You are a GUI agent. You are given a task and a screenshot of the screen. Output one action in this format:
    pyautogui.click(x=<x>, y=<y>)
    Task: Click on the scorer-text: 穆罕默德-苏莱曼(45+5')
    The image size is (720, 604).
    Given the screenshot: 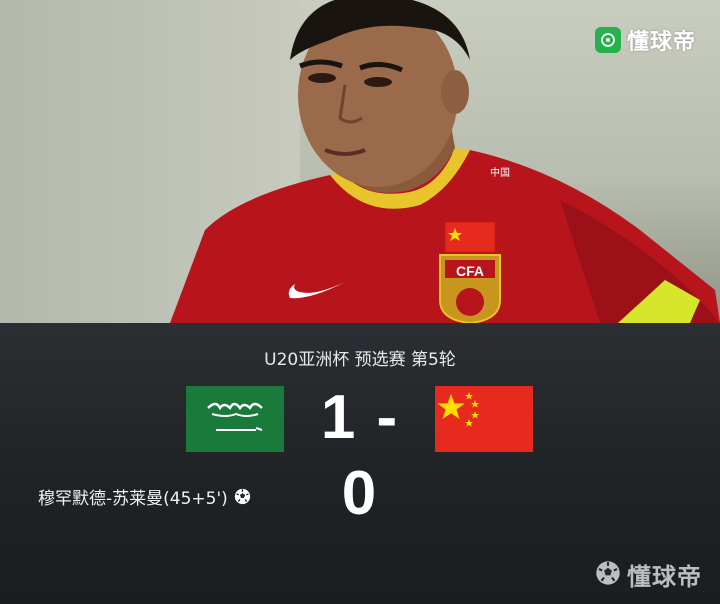 What is the action you would take?
    pyautogui.click(x=133, y=499)
    